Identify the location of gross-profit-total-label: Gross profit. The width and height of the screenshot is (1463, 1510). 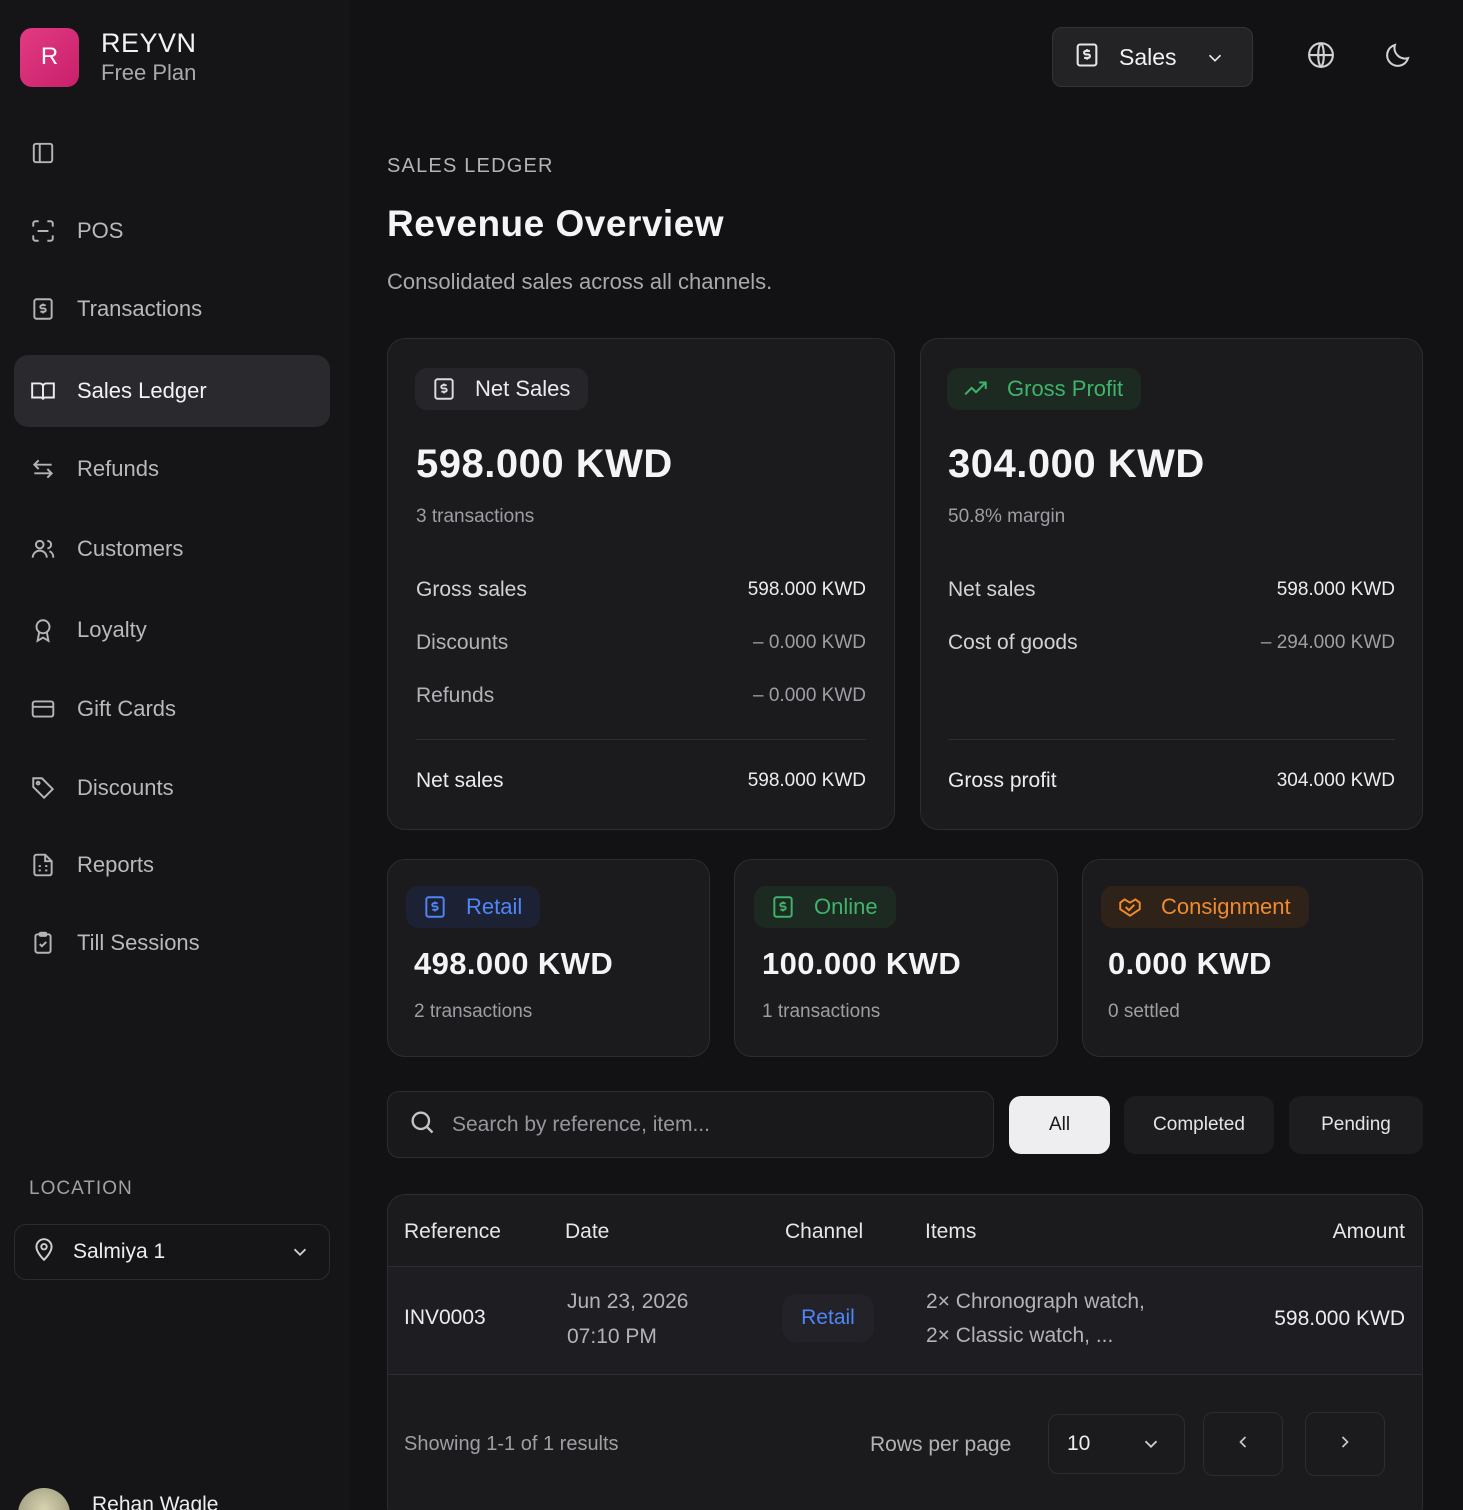
(1002, 780).